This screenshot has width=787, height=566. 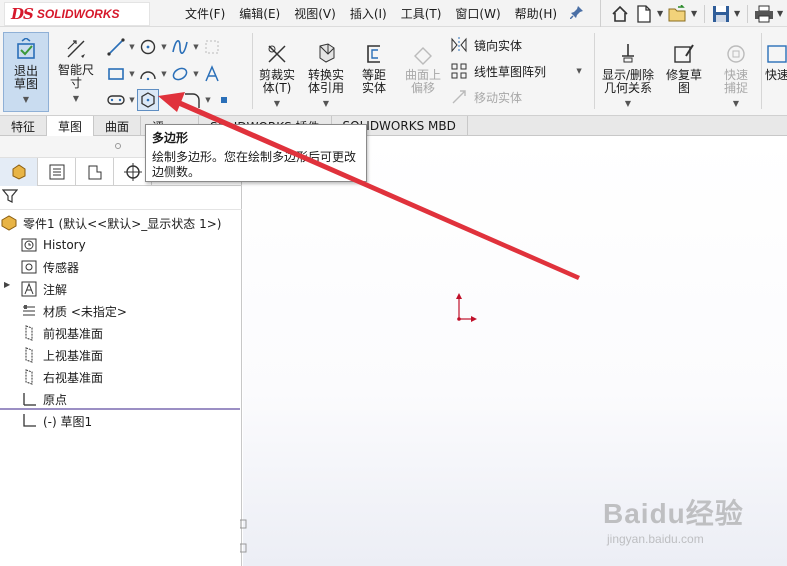 I want to click on tab-features: 特征, so click(x=24, y=126).